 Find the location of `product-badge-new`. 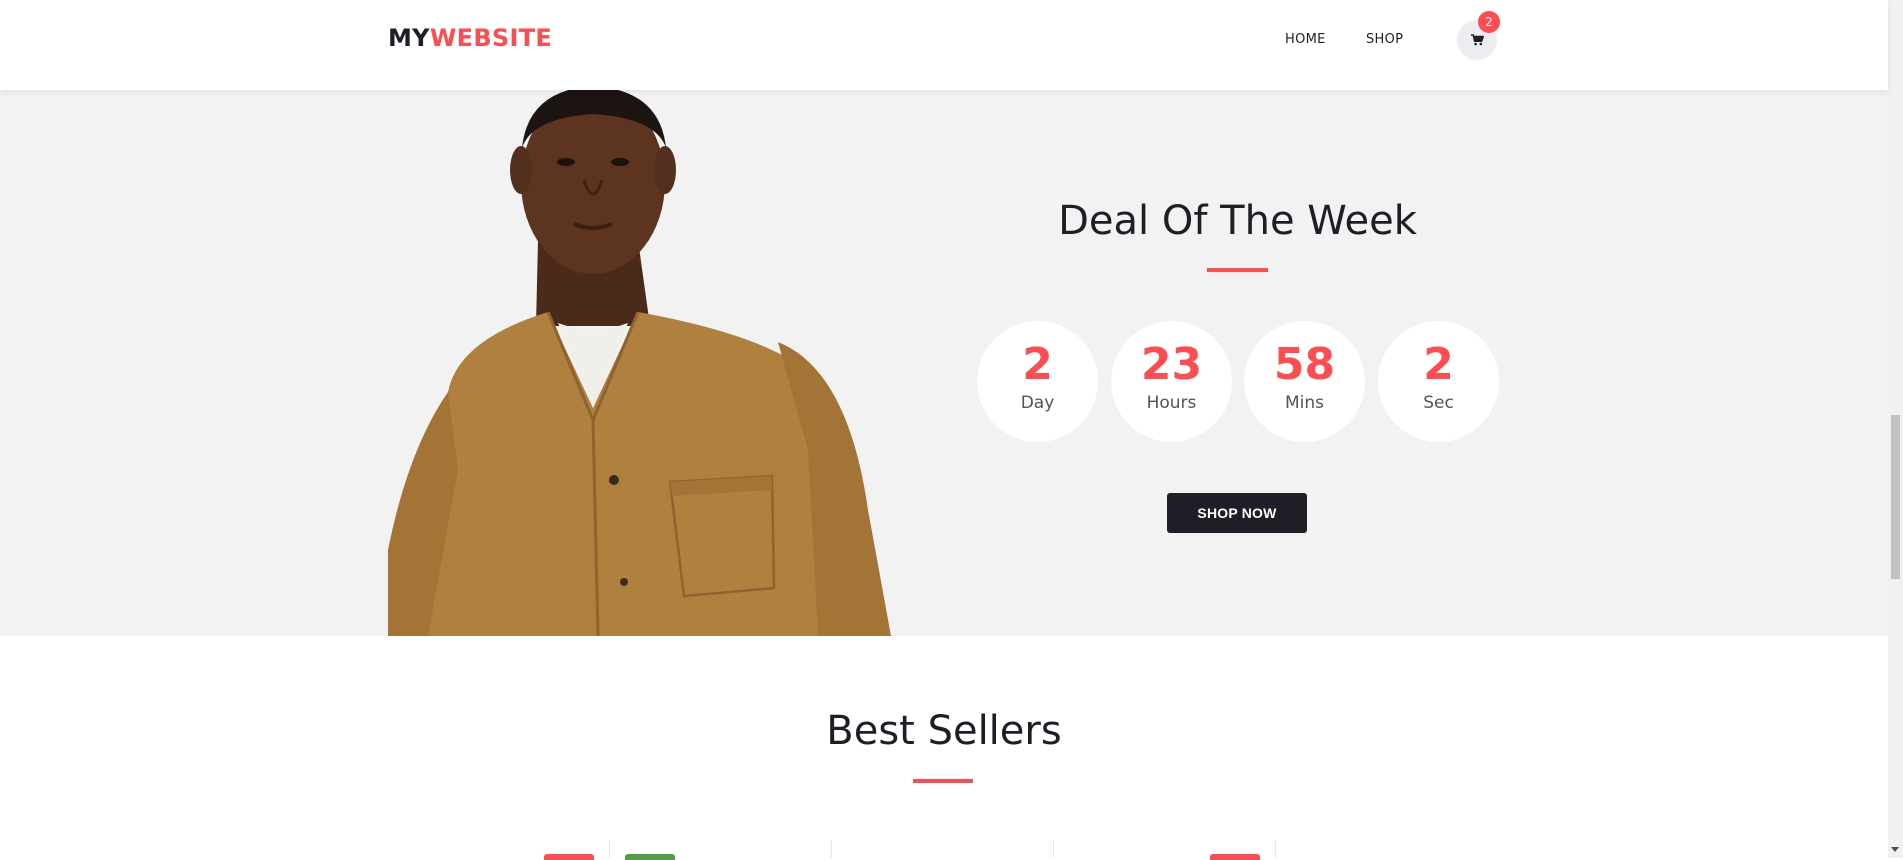

product-badge-new is located at coordinates (650, 857).